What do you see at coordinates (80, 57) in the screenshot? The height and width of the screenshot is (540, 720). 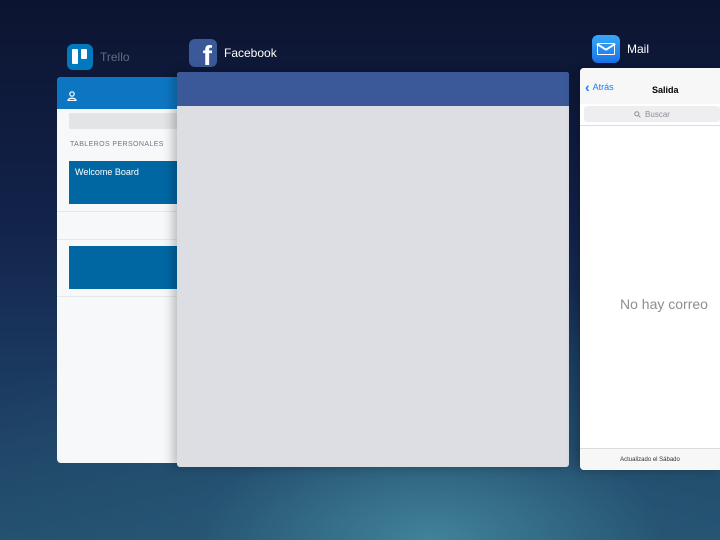 I see `trello-app-icon` at bounding box center [80, 57].